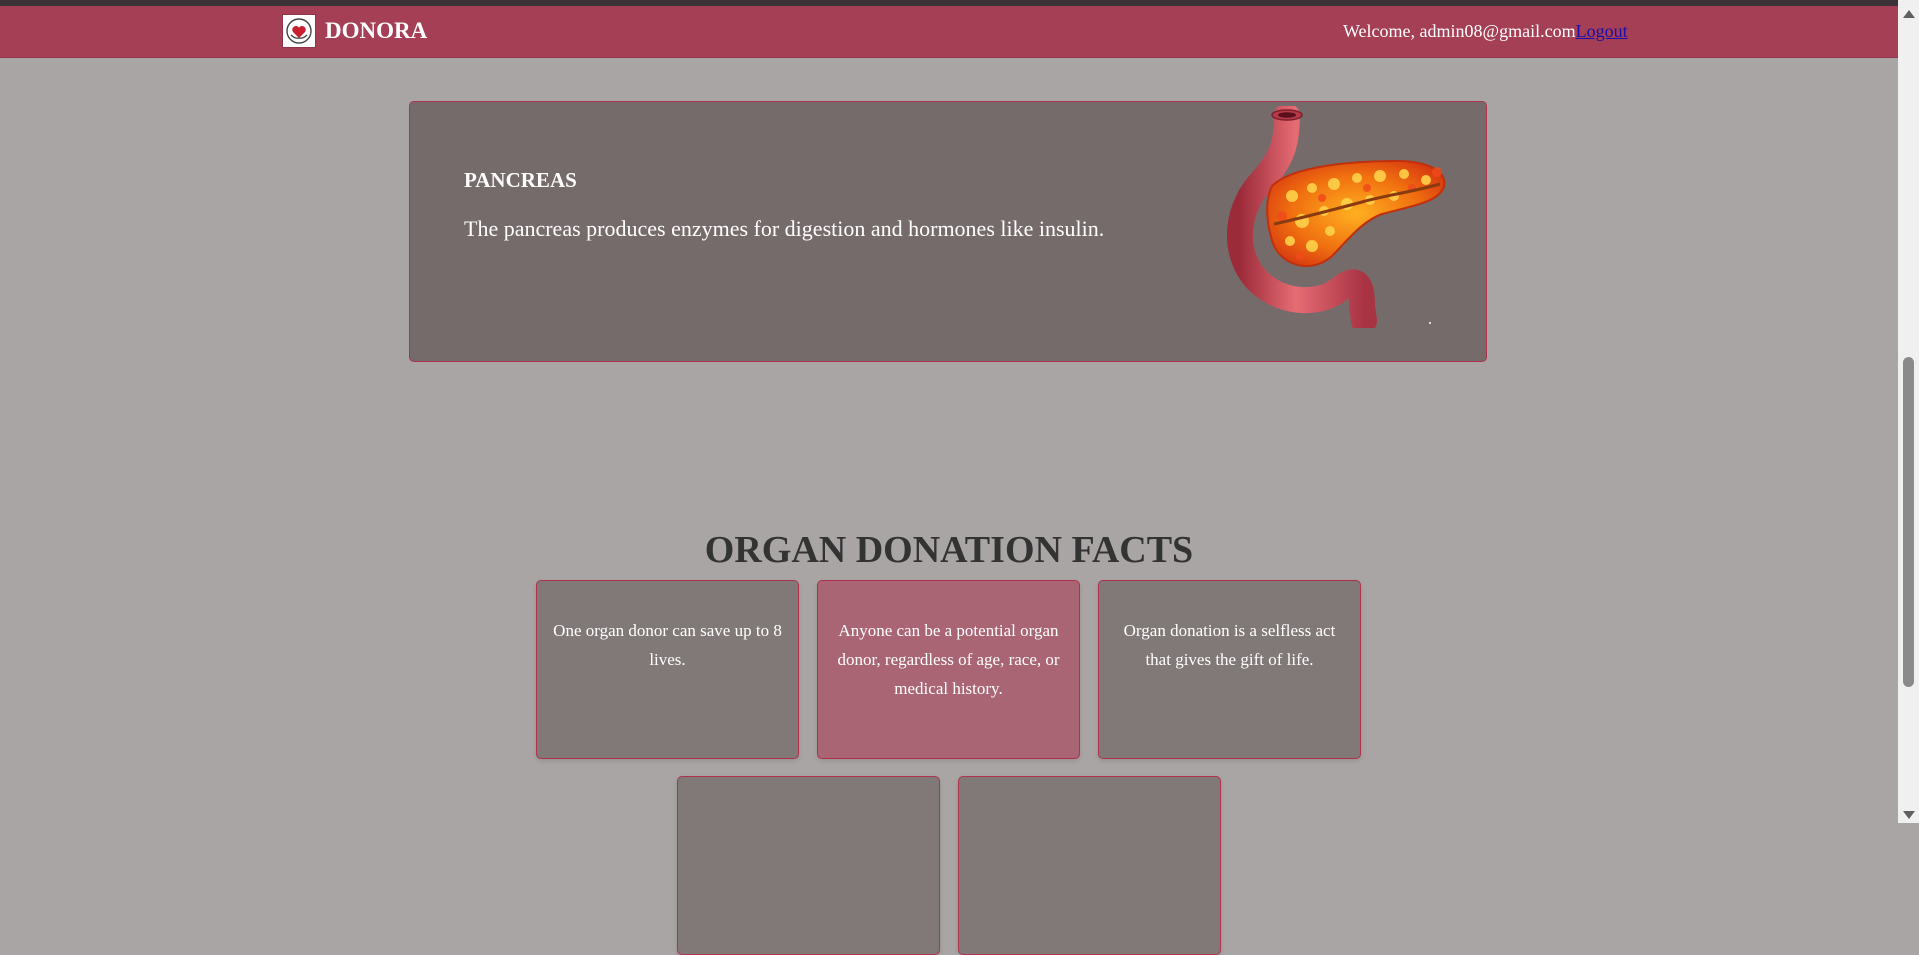 The width and height of the screenshot is (1919, 955). I want to click on brand: DONORA, so click(354, 31).